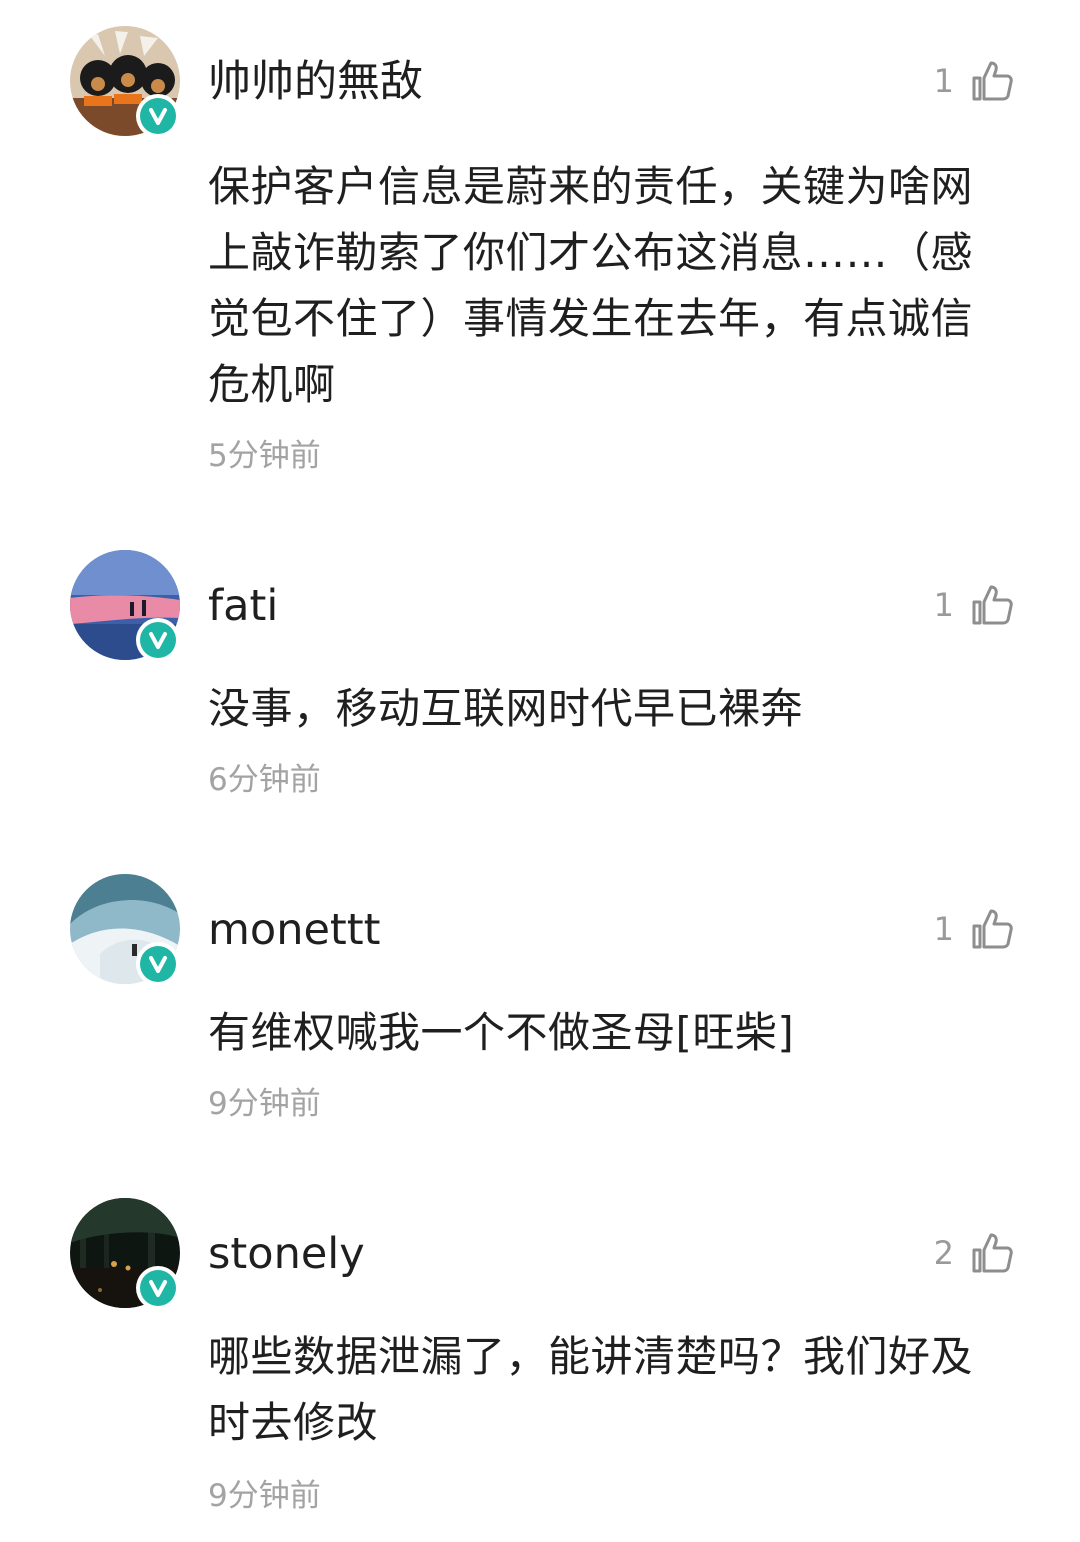  What do you see at coordinates (943, 1253) in the screenshot?
I see `like-count: 2` at bounding box center [943, 1253].